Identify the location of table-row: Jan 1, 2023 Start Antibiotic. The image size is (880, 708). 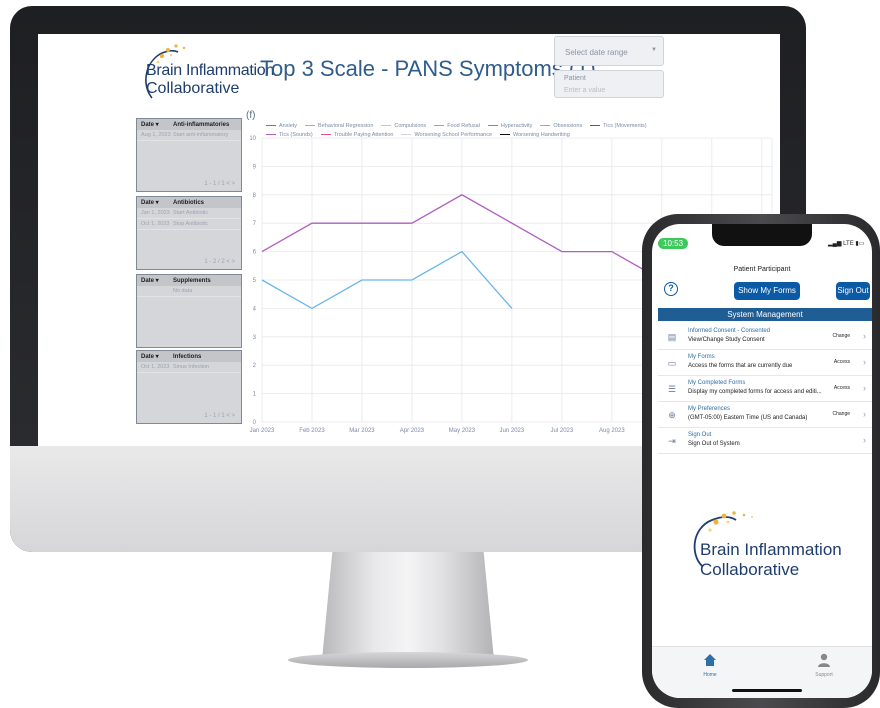
(189, 213).